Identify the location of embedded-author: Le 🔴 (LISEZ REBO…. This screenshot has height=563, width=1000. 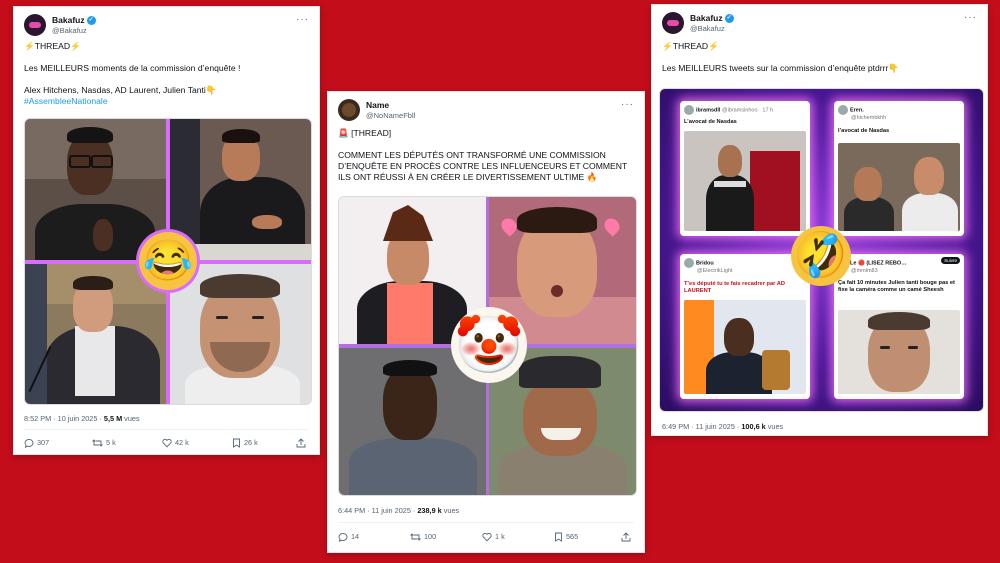
(878, 263).